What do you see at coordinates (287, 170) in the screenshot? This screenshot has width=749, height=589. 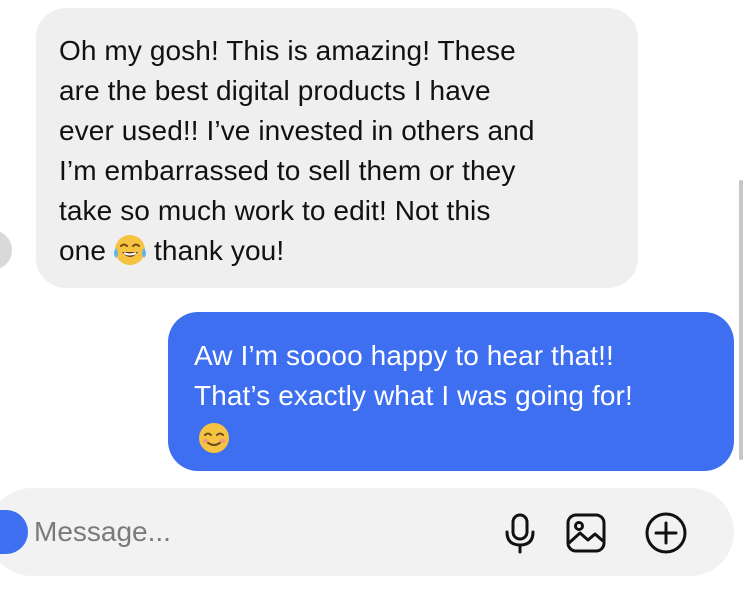 I see `incoming-message-line: I’m embarrassed to sell them or they` at bounding box center [287, 170].